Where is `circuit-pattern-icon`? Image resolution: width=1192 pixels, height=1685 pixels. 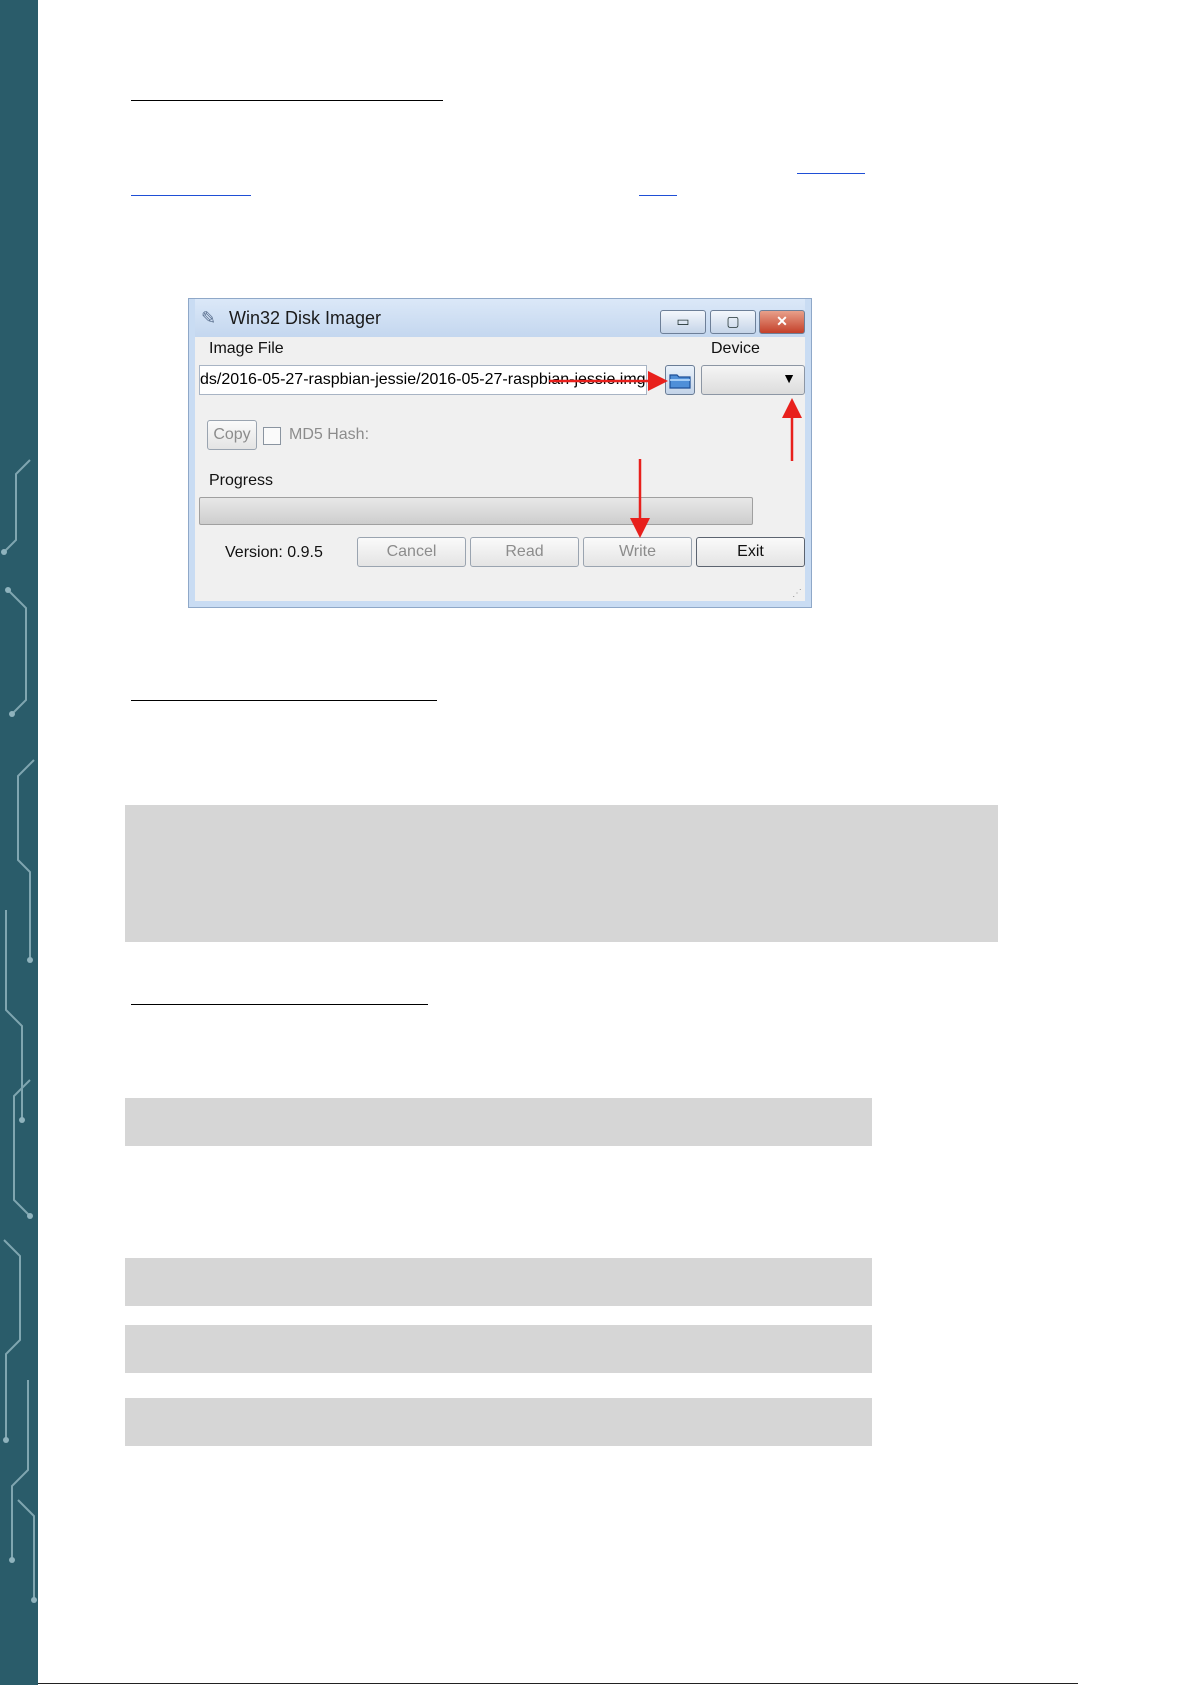
circuit-pattern-icon is located at coordinates (19, 1031).